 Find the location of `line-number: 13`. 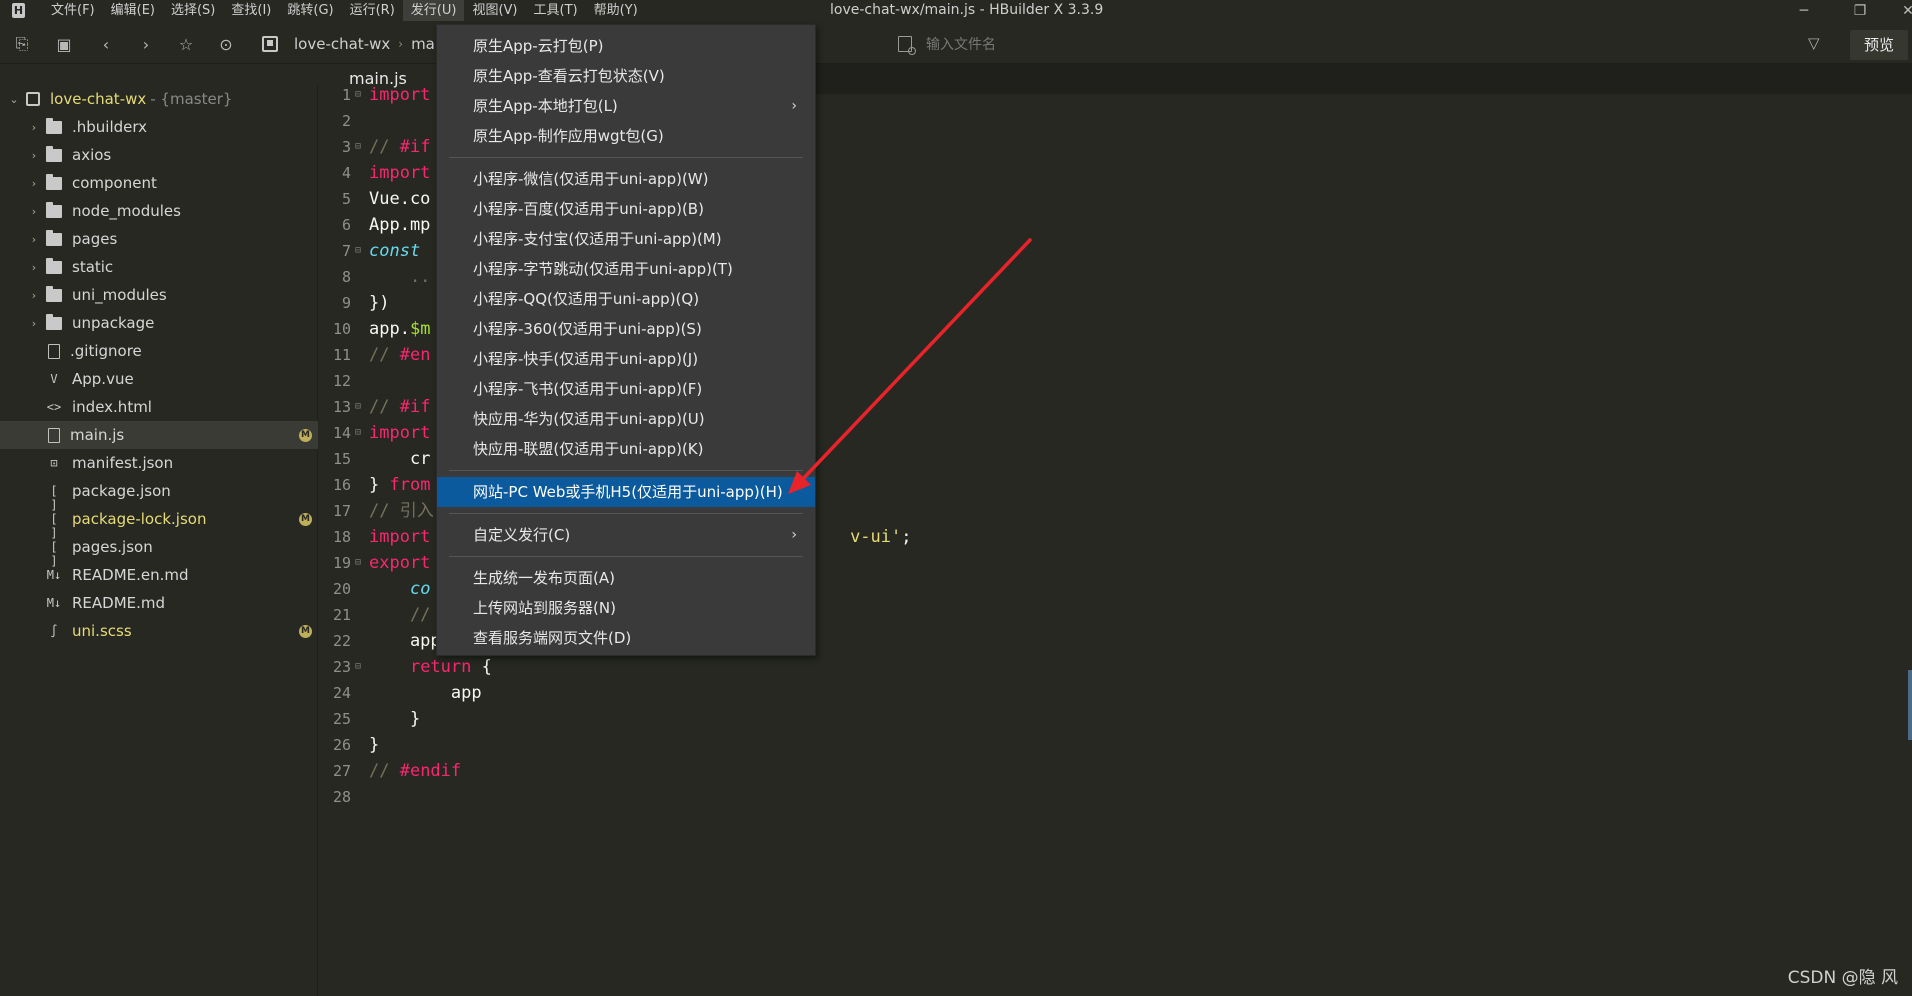

line-number: 13 is located at coordinates (341, 407).